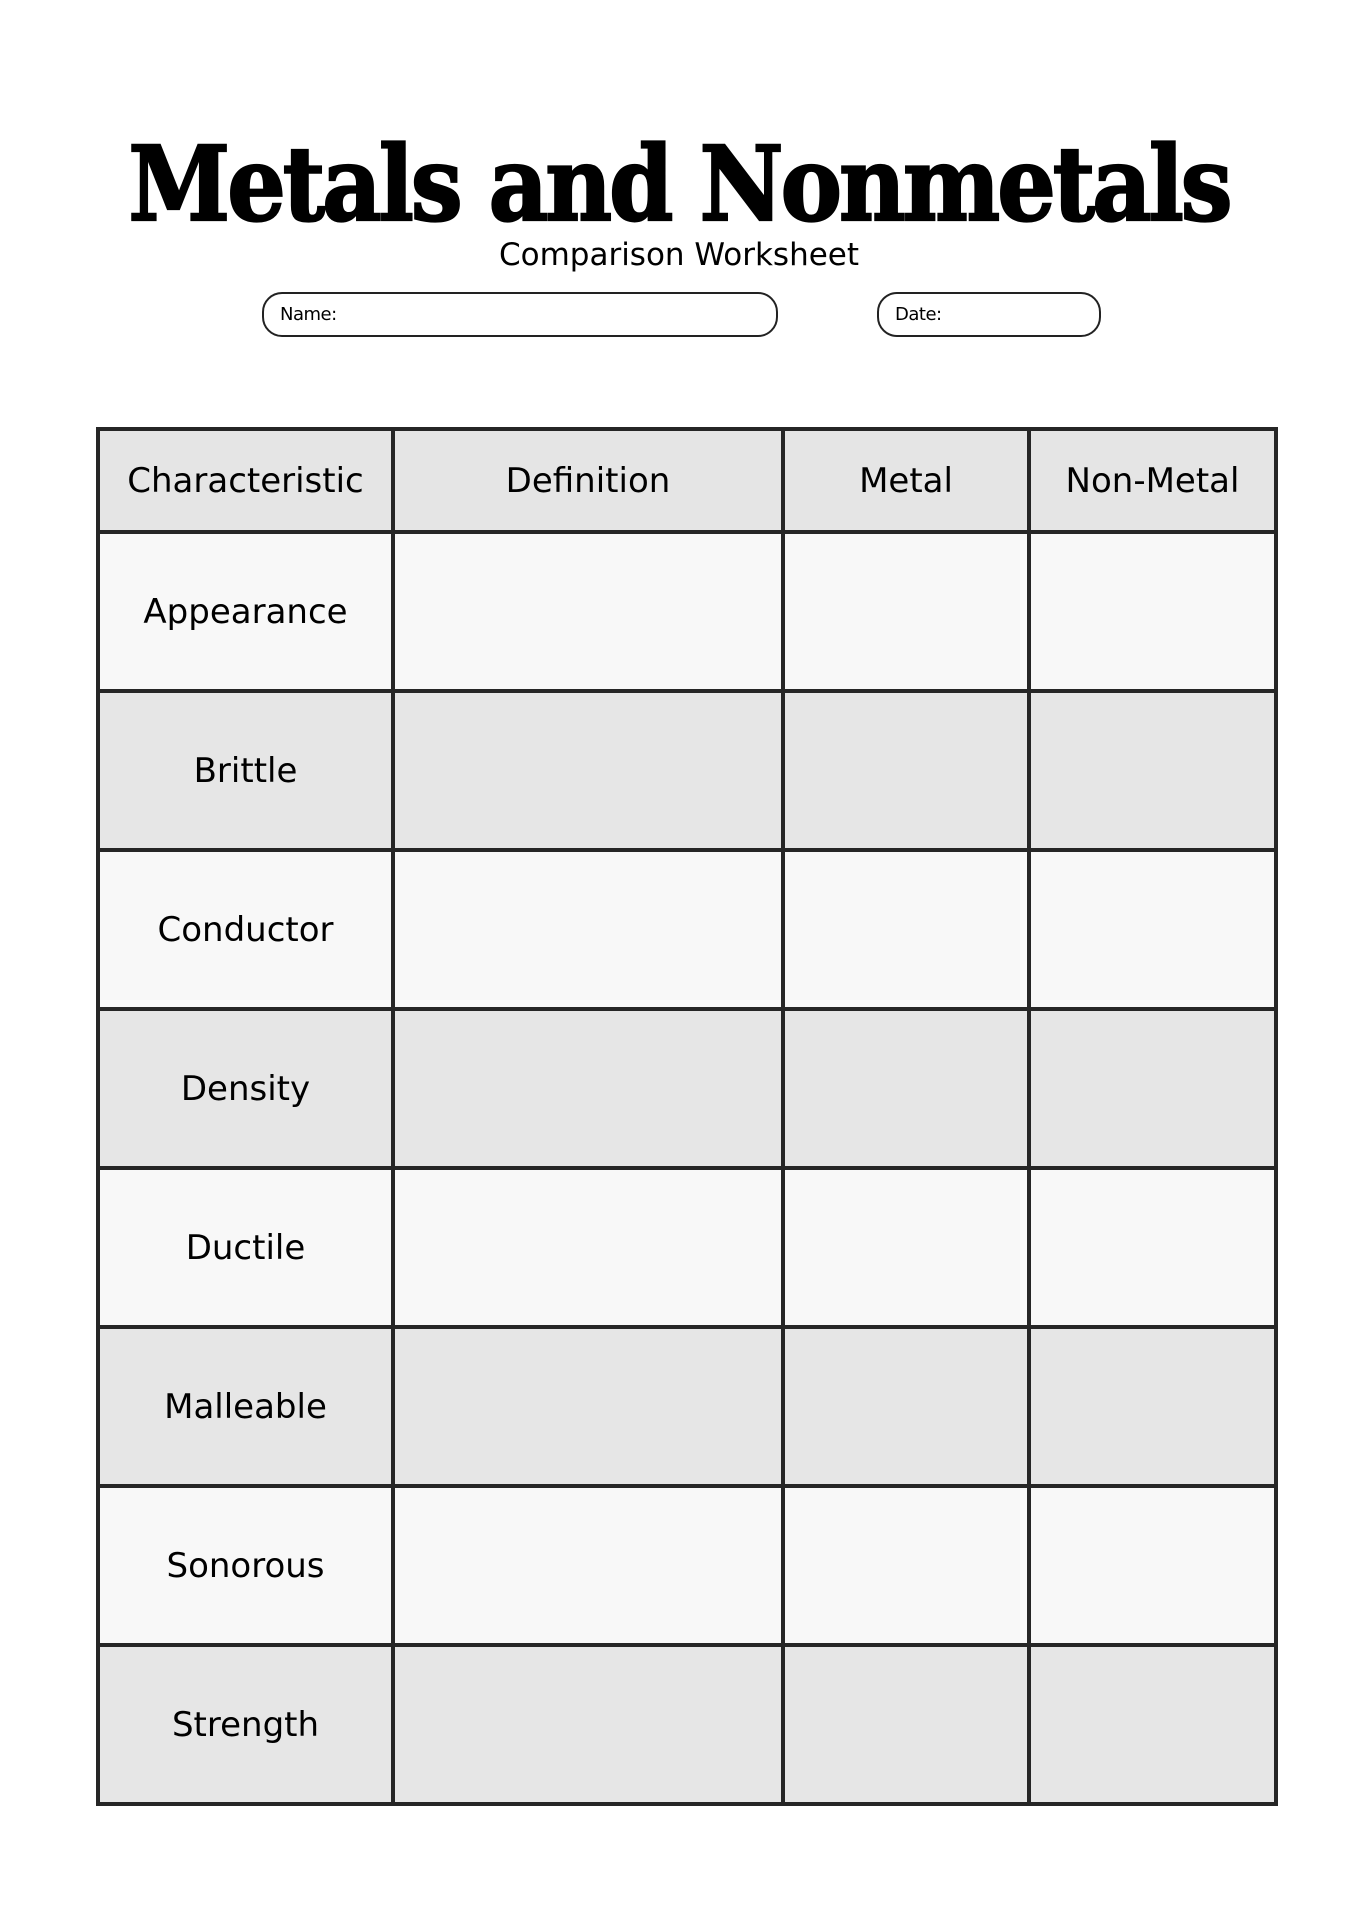 This screenshot has width=1358, height=1920. Describe the element at coordinates (245, 770) in the screenshot. I see `characteristic-cell: Brittle` at that location.